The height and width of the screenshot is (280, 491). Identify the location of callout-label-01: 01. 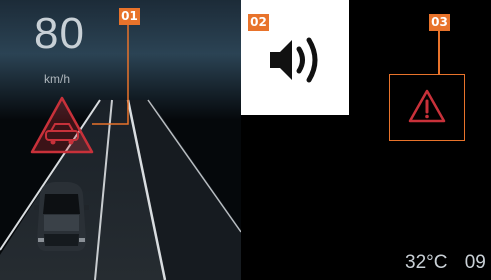
(129, 16).